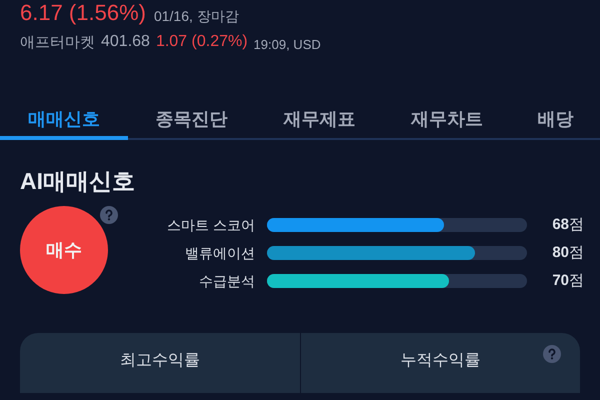 This screenshot has width=600, height=400. I want to click on score-label: 수급분석, so click(227, 281).